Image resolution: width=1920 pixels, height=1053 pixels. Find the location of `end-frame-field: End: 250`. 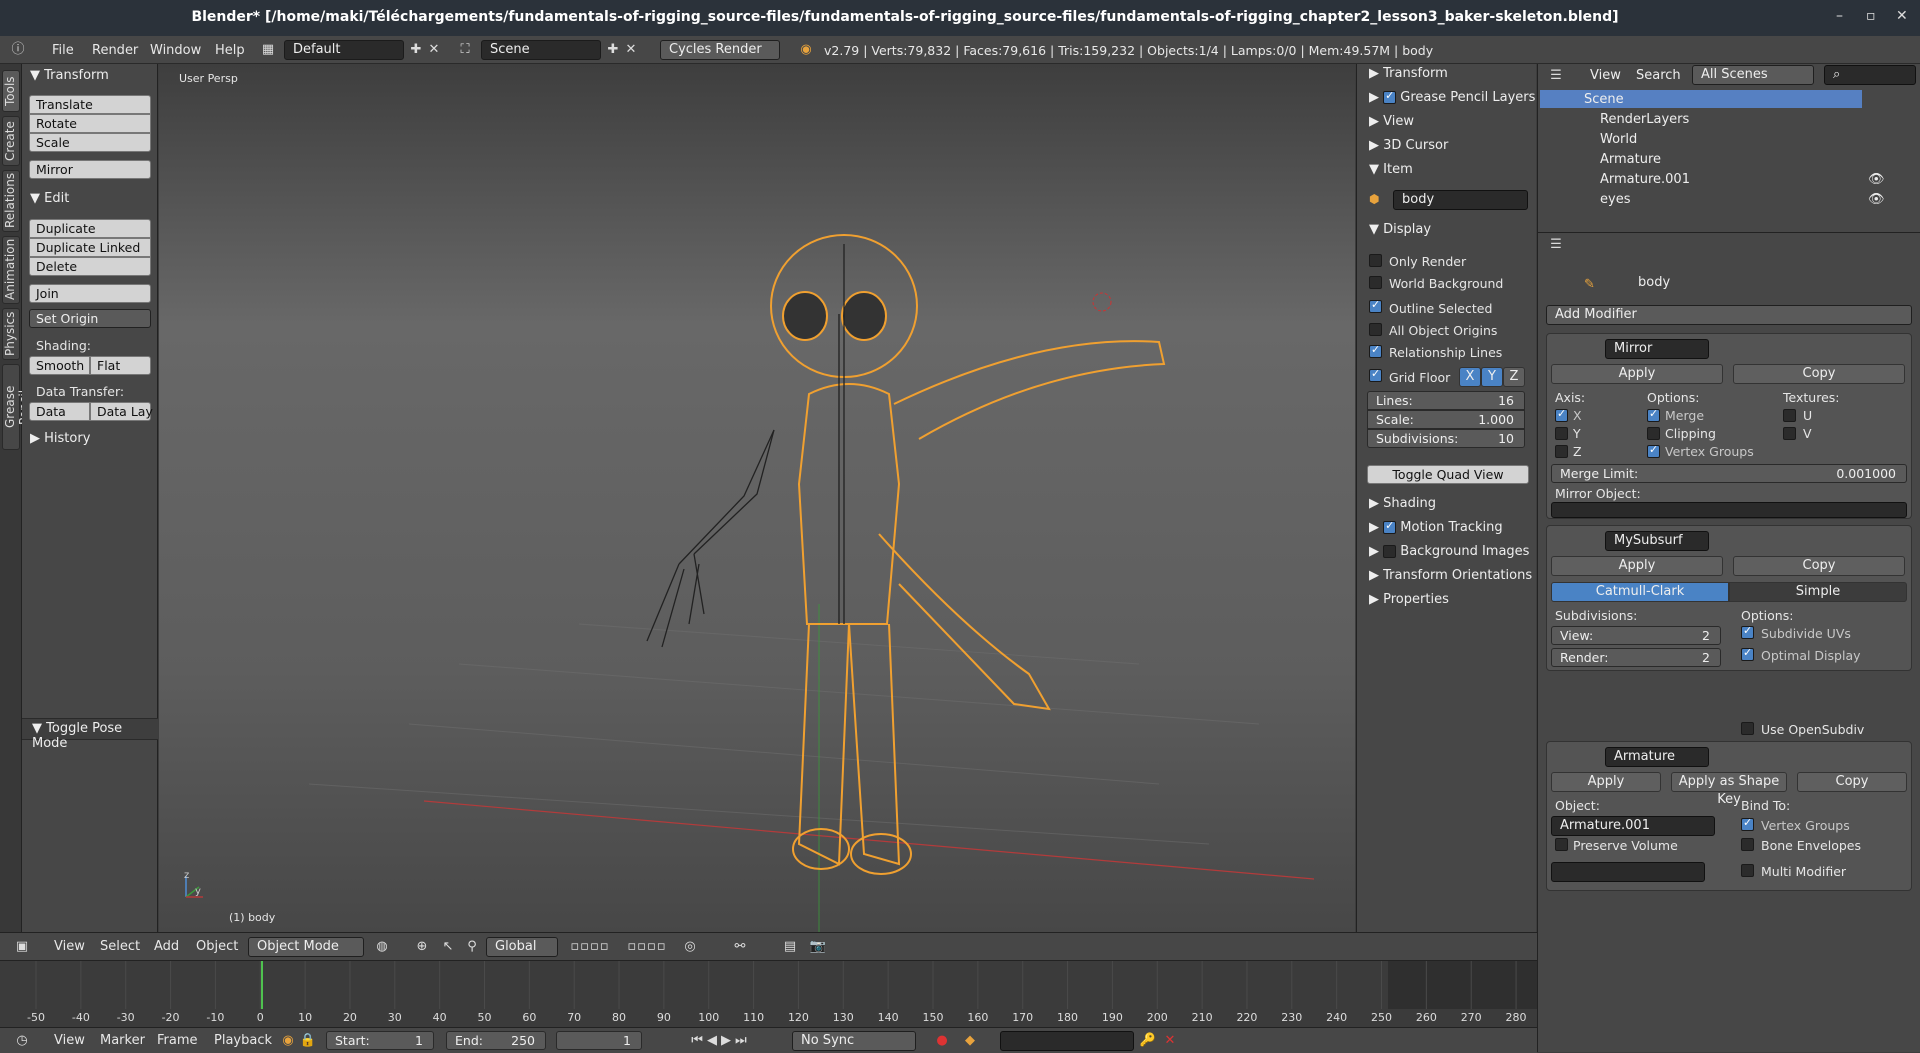

end-frame-field: End: 250 is located at coordinates (496, 1040).